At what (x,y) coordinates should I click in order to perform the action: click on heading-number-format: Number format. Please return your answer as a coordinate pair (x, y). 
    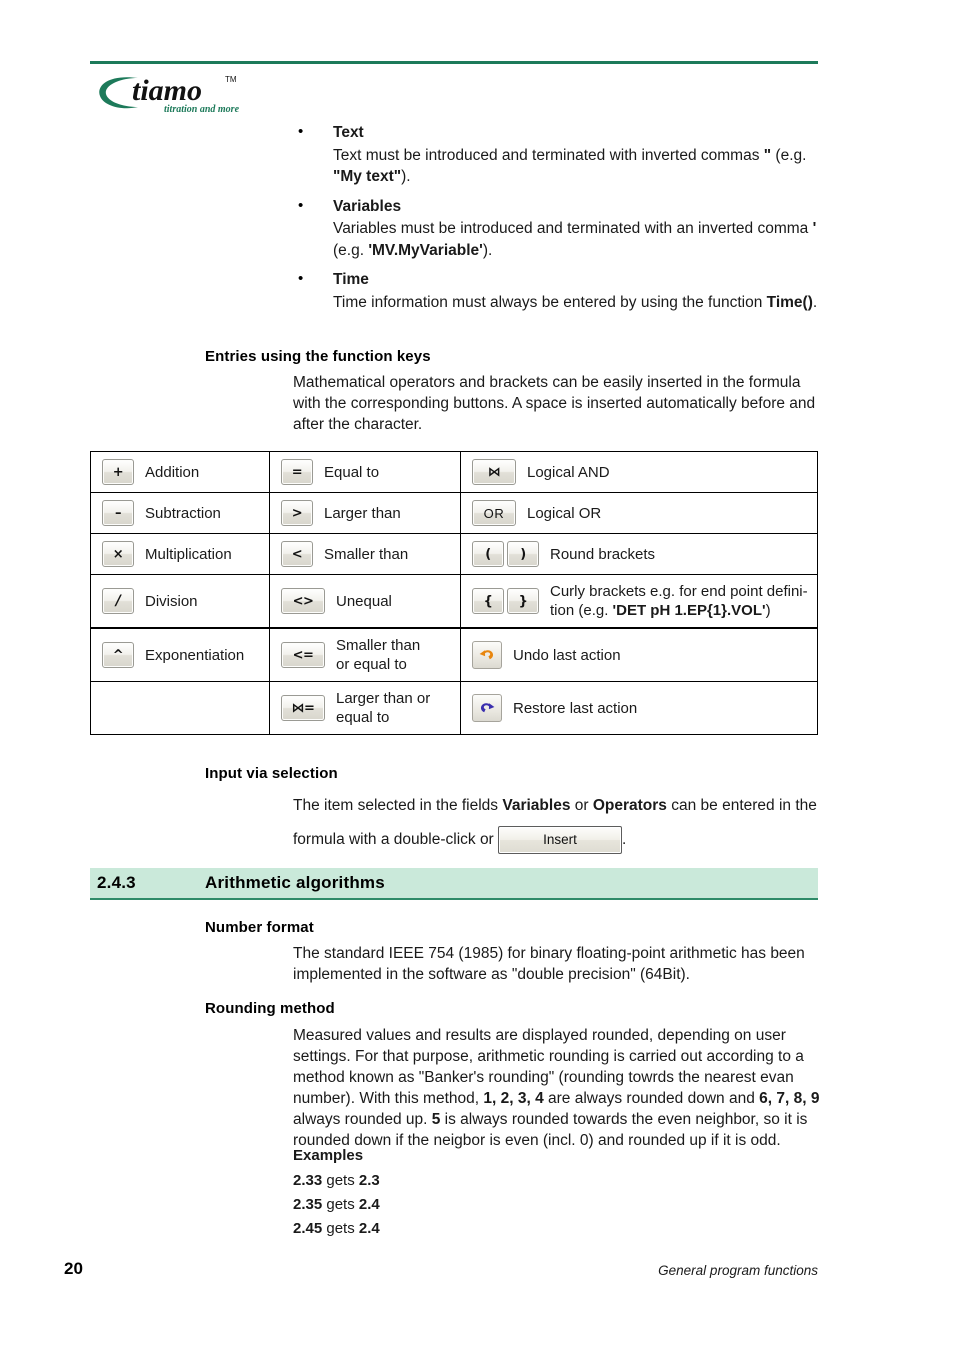
    Looking at the image, I should click on (259, 927).